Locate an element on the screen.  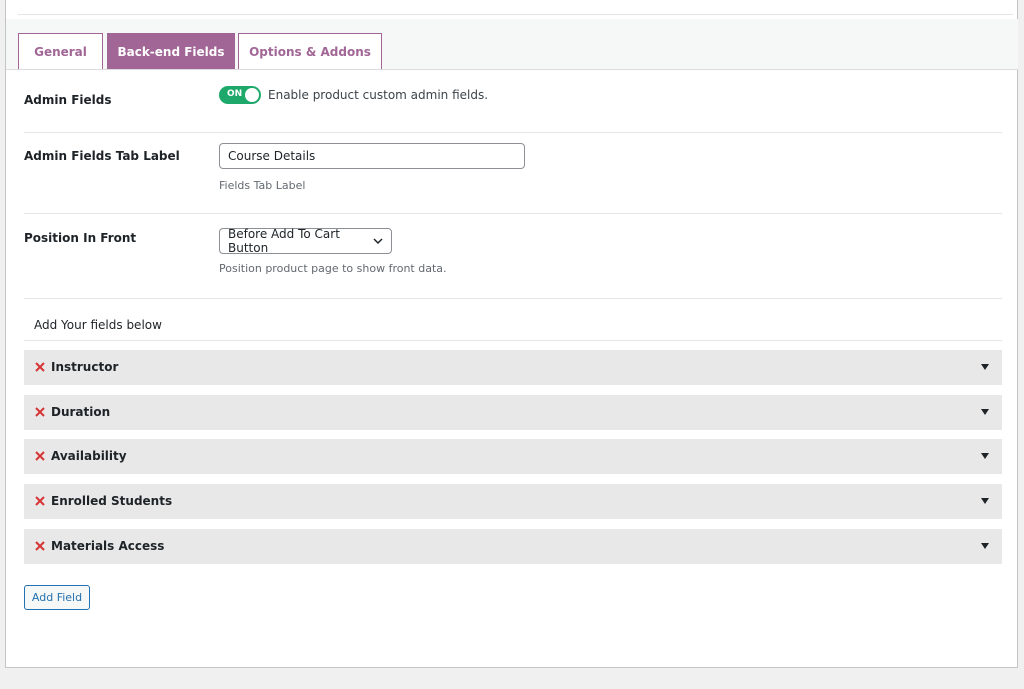
fields-intro: Add Your fields below is located at coordinates (98, 325).